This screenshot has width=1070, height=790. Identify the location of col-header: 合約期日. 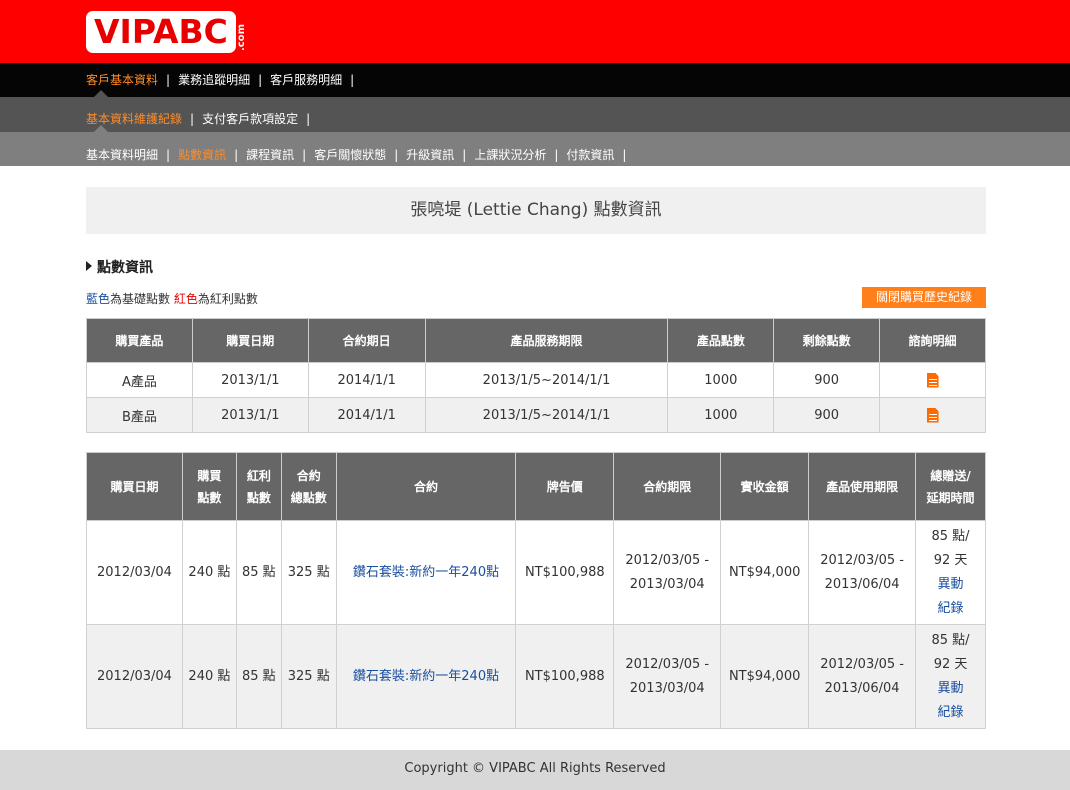
(366, 340).